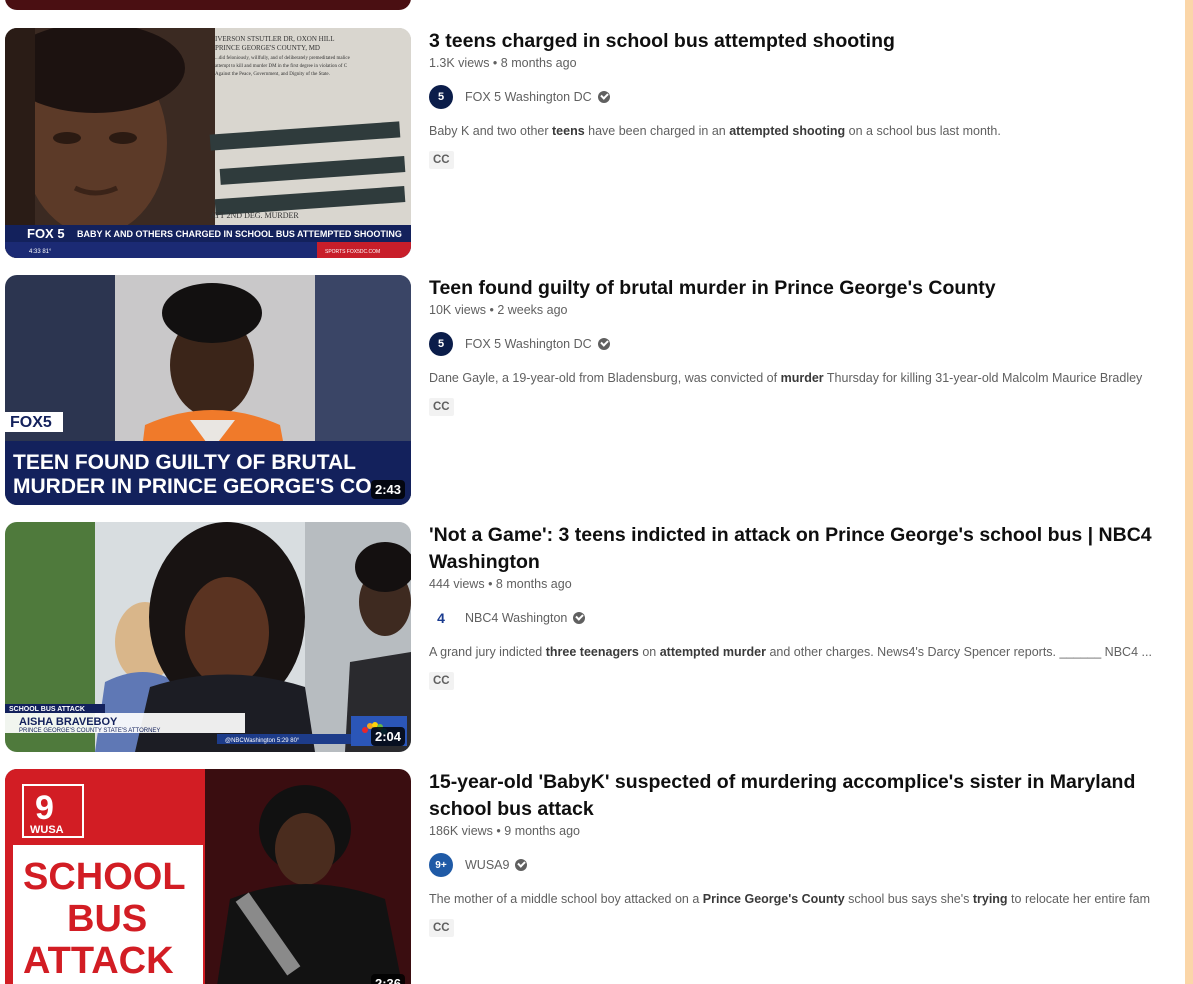 This screenshot has height=984, width=1193. I want to click on view-count: 1.3K views, so click(459, 63).